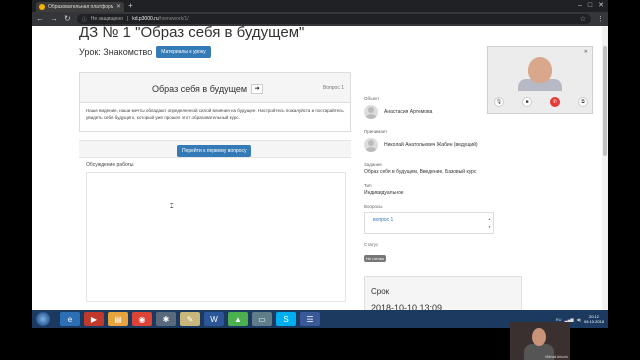 The height and width of the screenshot is (360, 640). Describe the element at coordinates (555, 102) in the screenshot. I see `end-call-icon: ✆` at that location.